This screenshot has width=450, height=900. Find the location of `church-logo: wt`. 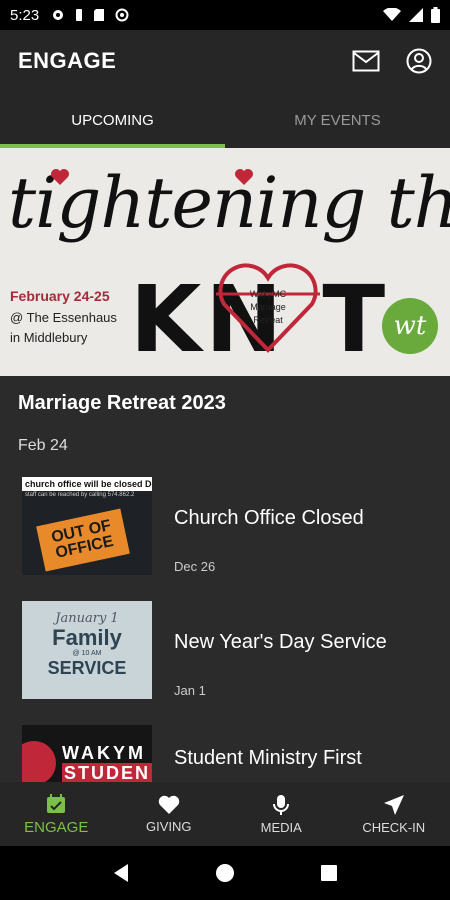

church-logo: wt is located at coordinates (410, 326).